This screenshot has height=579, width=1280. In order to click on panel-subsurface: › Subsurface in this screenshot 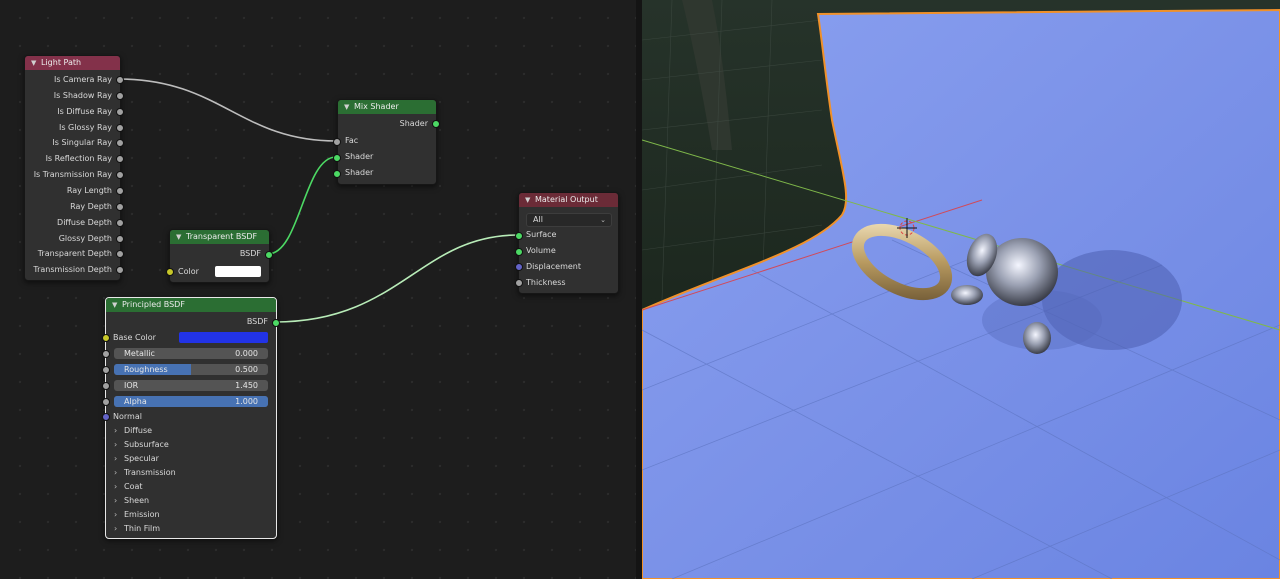, I will do `click(141, 444)`.